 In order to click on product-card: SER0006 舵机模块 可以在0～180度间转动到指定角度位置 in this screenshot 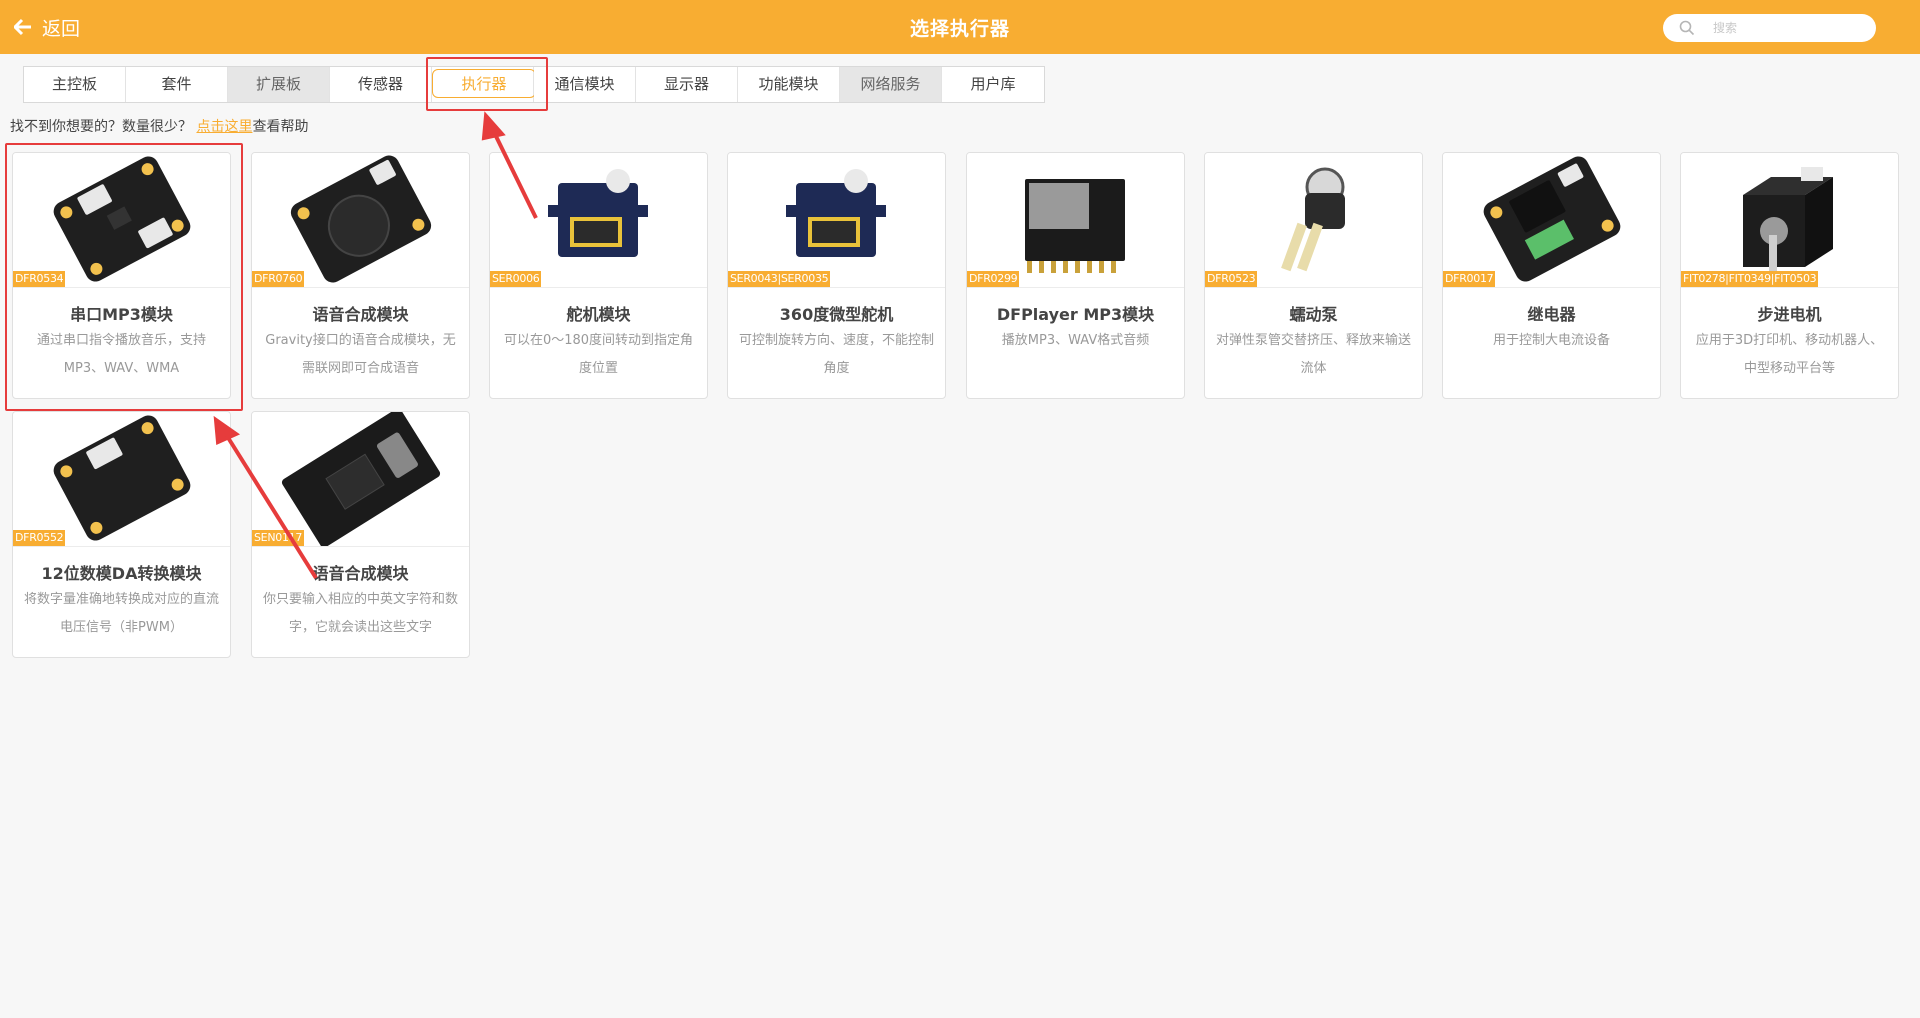, I will do `click(598, 275)`.